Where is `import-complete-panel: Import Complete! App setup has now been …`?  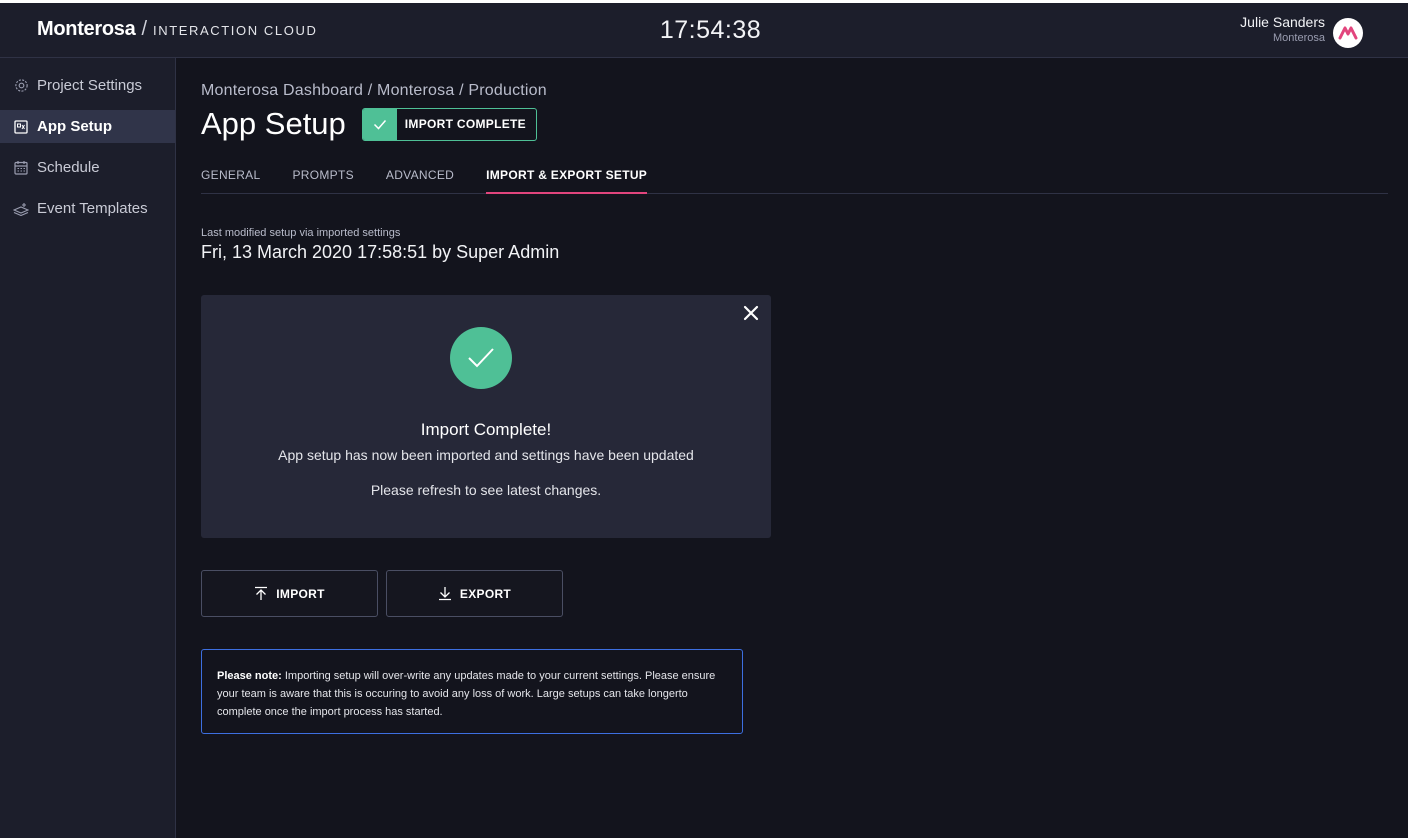 import-complete-panel: Import Complete! App setup has now been … is located at coordinates (486, 416).